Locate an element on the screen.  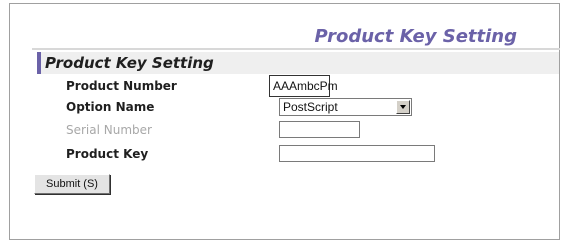
section-title: Product Key Setting is located at coordinates (298, 63).